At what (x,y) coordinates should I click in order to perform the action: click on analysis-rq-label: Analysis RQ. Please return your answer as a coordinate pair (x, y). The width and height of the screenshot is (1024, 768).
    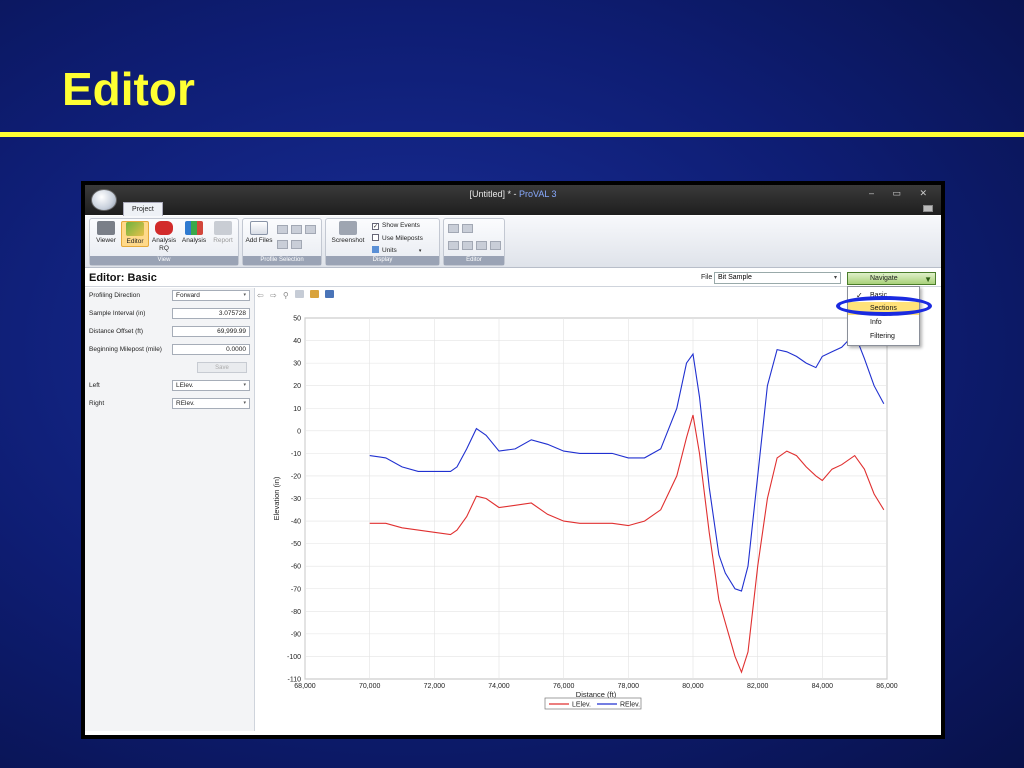
    Looking at the image, I should click on (164, 244).